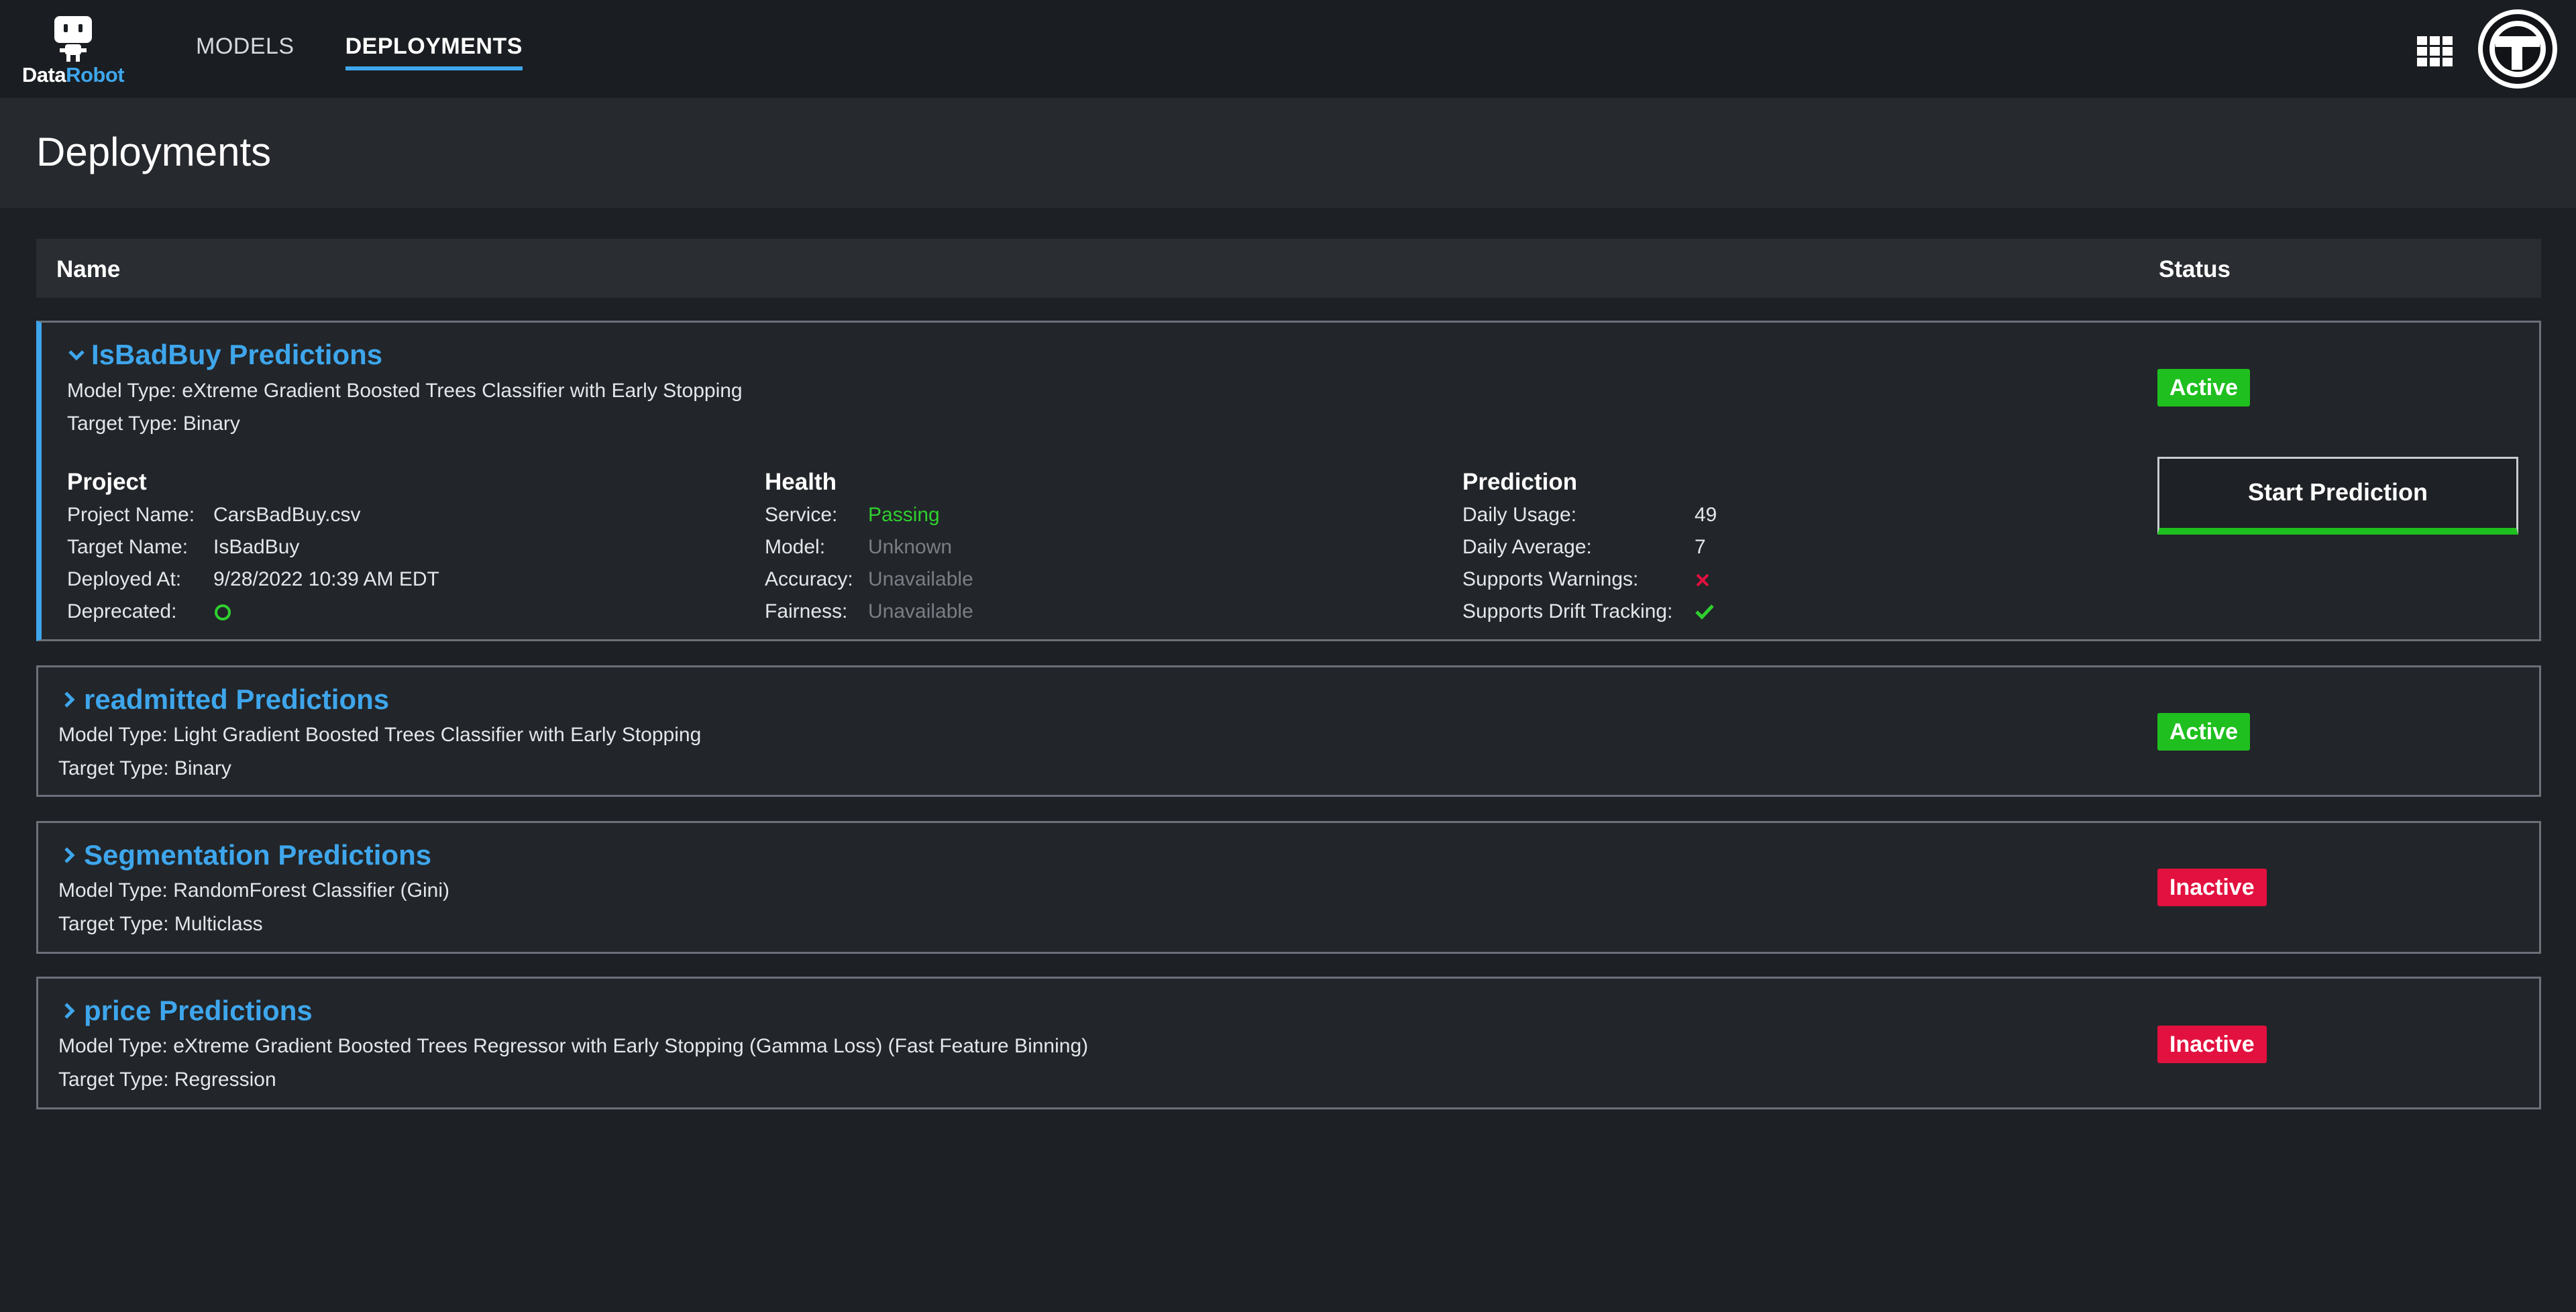  Describe the element at coordinates (245, 855) in the screenshot. I see `deployment-title: Segmentation Predictions` at that location.